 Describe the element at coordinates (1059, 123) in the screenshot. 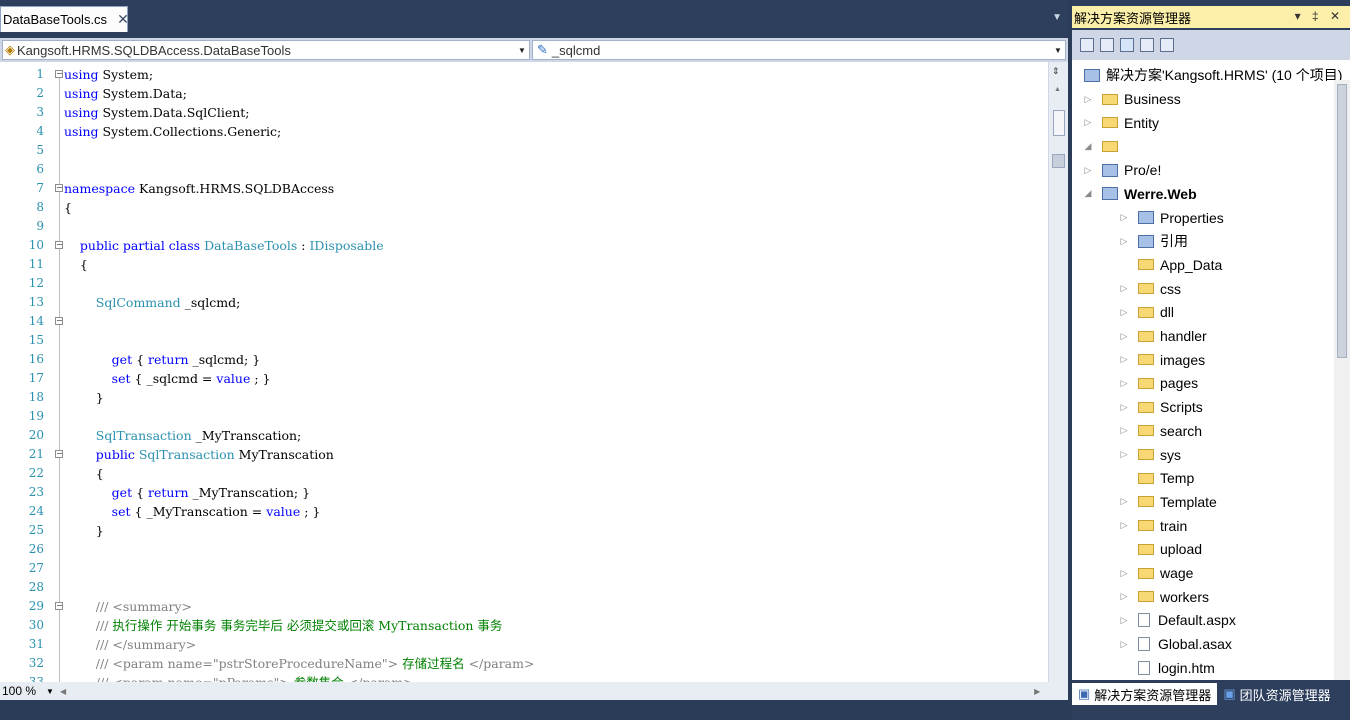

I see `scroll-thumb` at that location.